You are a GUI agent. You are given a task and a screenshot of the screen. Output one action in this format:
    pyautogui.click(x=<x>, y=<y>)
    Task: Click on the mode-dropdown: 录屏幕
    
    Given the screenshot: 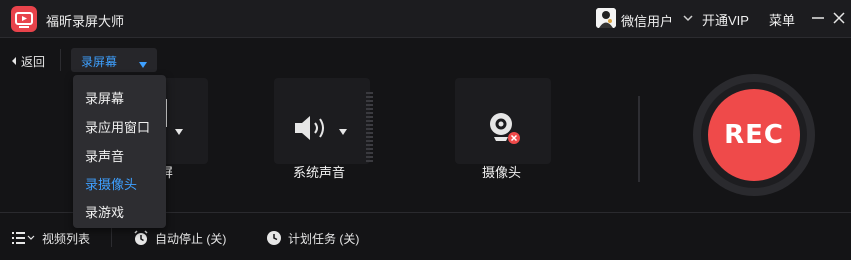 What is the action you would take?
    pyautogui.click(x=114, y=60)
    